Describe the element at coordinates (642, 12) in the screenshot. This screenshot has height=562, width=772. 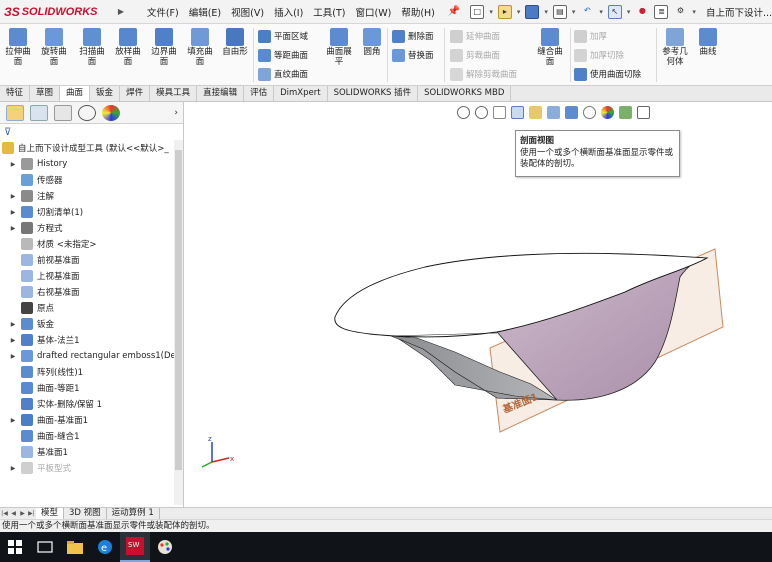
I see `traffic-light-icon: ●` at that location.